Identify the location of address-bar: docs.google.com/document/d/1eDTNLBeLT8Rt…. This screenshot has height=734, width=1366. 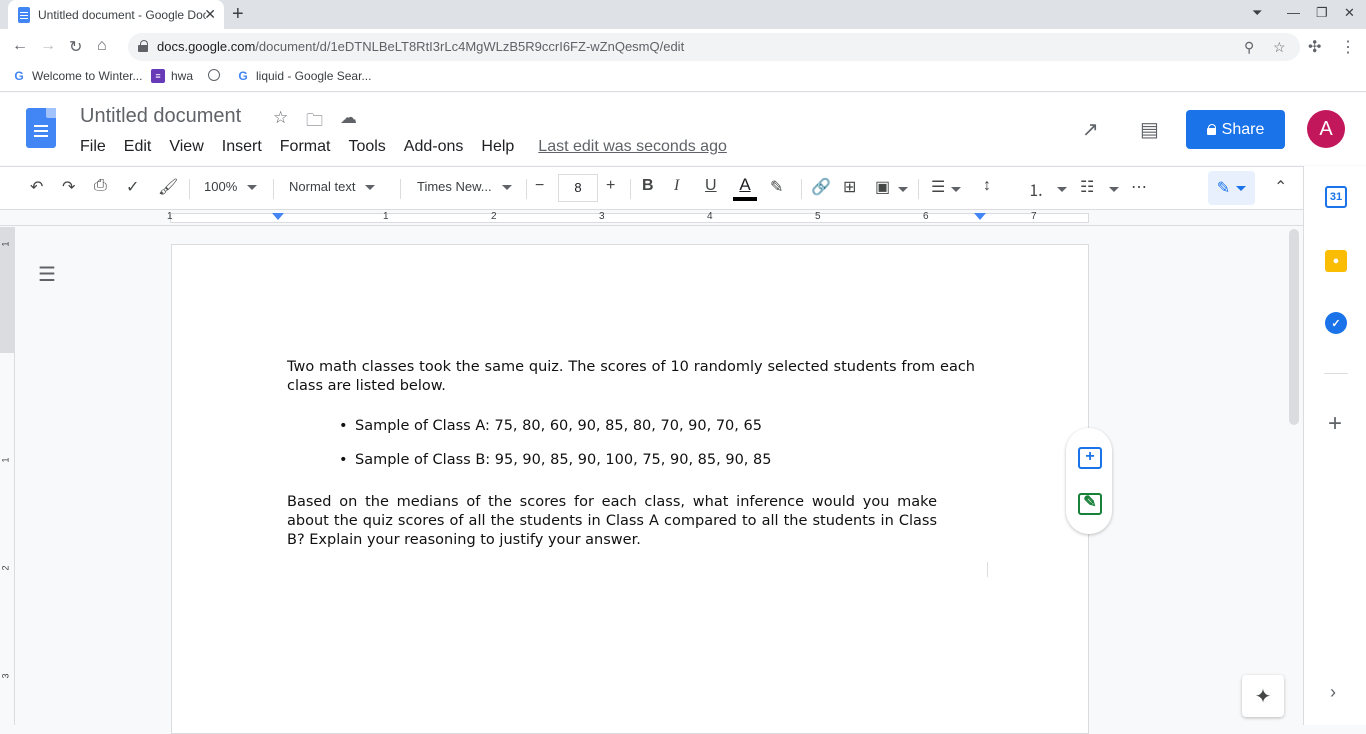
(714, 47).